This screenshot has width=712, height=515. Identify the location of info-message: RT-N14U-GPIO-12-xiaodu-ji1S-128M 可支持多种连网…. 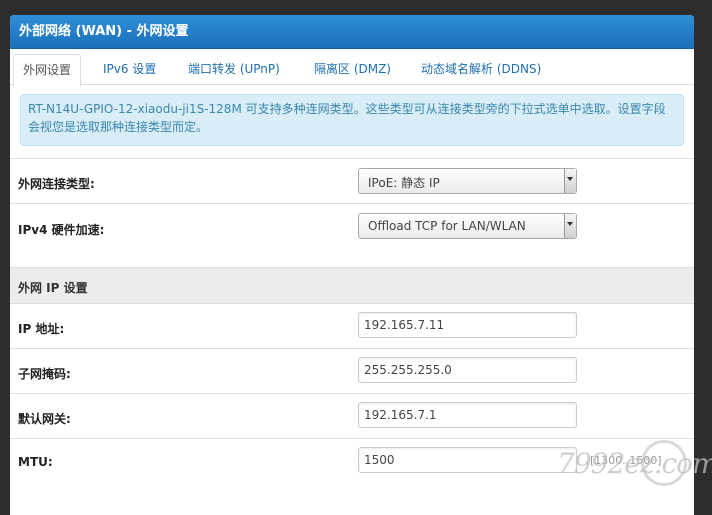
(352, 120).